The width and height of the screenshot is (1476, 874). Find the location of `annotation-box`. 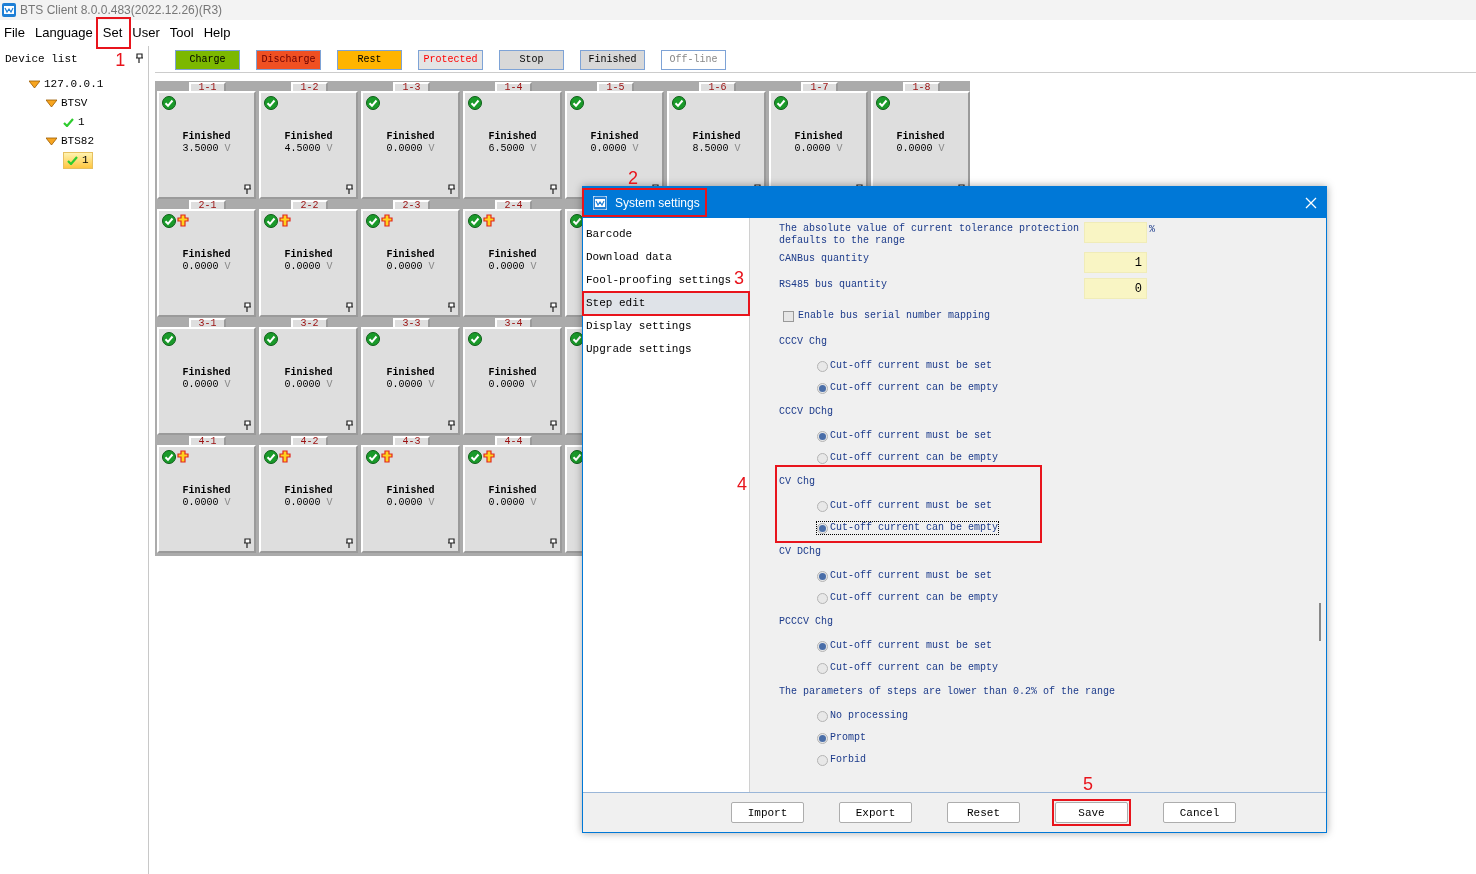

annotation-box is located at coordinates (113, 33).